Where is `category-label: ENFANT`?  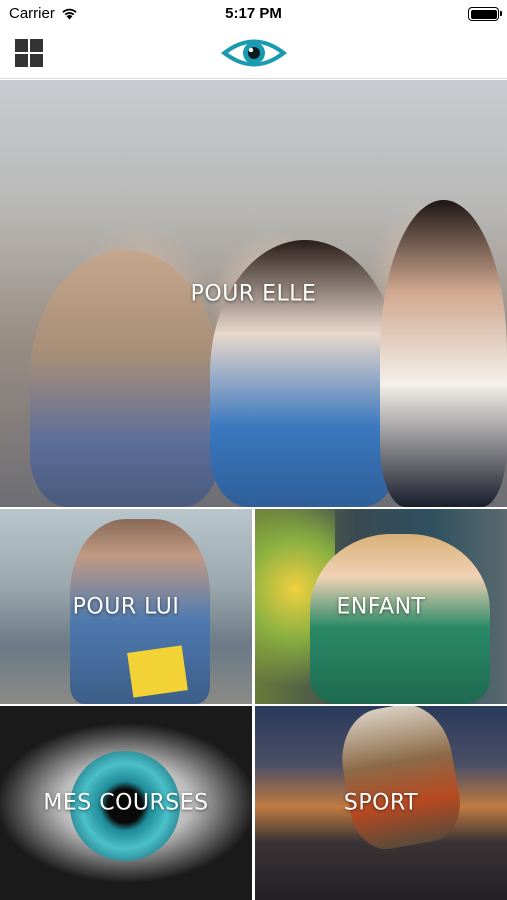 category-label: ENFANT is located at coordinates (381, 606).